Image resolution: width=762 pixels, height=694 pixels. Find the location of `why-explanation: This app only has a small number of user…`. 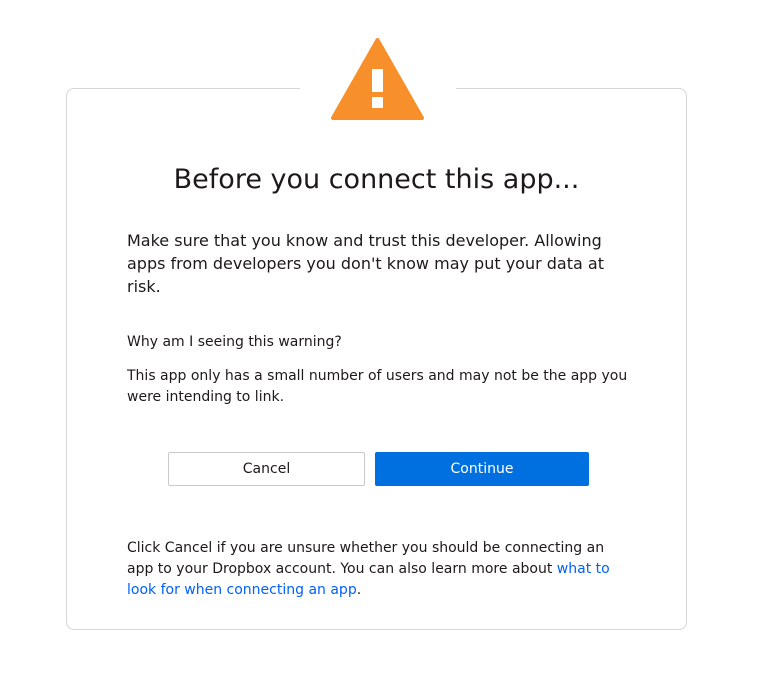

why-explanation: This app only has a small number of user… is located at coordinates (377, 386).